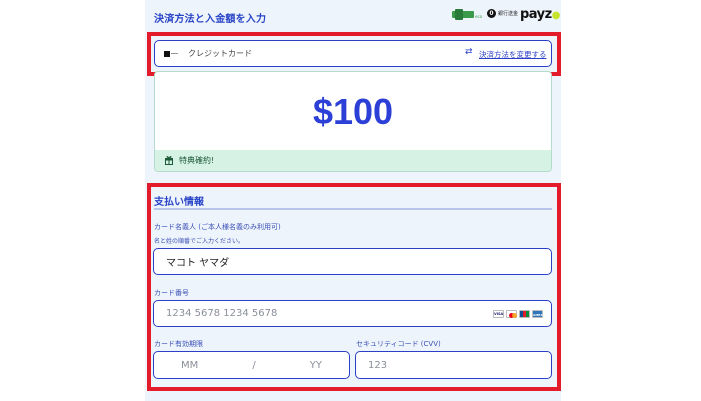 The width and height of the screenshot is (701, 401). I want to click on card-number-label: カード番号, so click(171, 293).